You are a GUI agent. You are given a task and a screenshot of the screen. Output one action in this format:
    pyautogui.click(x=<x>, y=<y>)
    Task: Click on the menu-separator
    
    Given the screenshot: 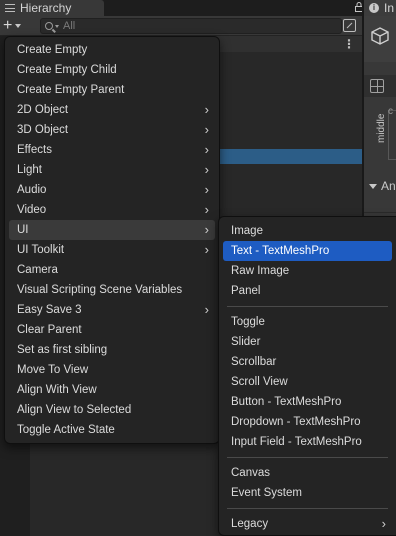 What is the action you would take?
    pyautogui.click(x=307, y=457)
    